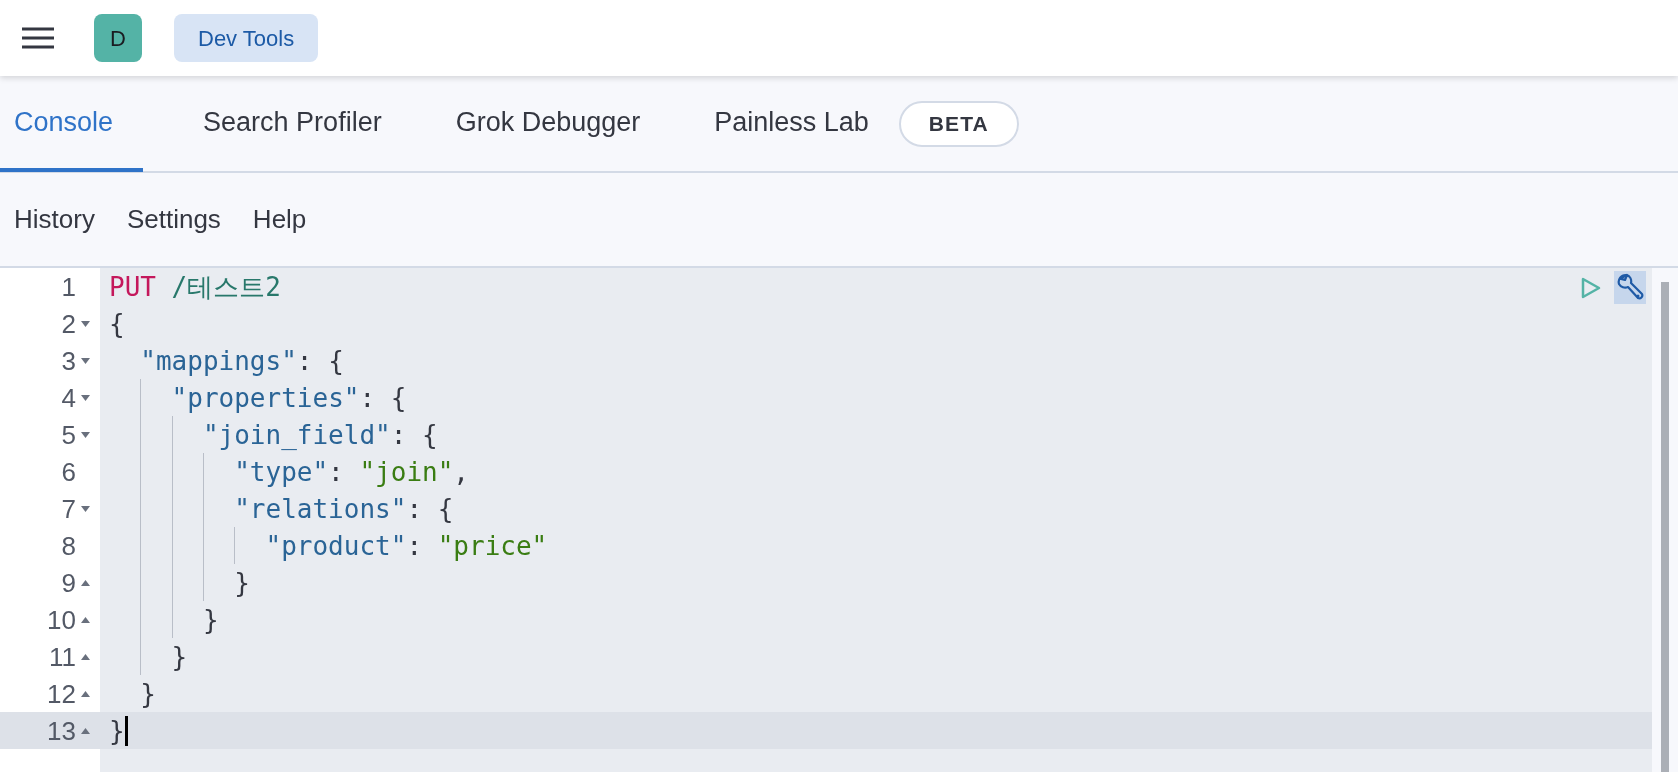  I want to click on line-number: 5, so click(68, 434).